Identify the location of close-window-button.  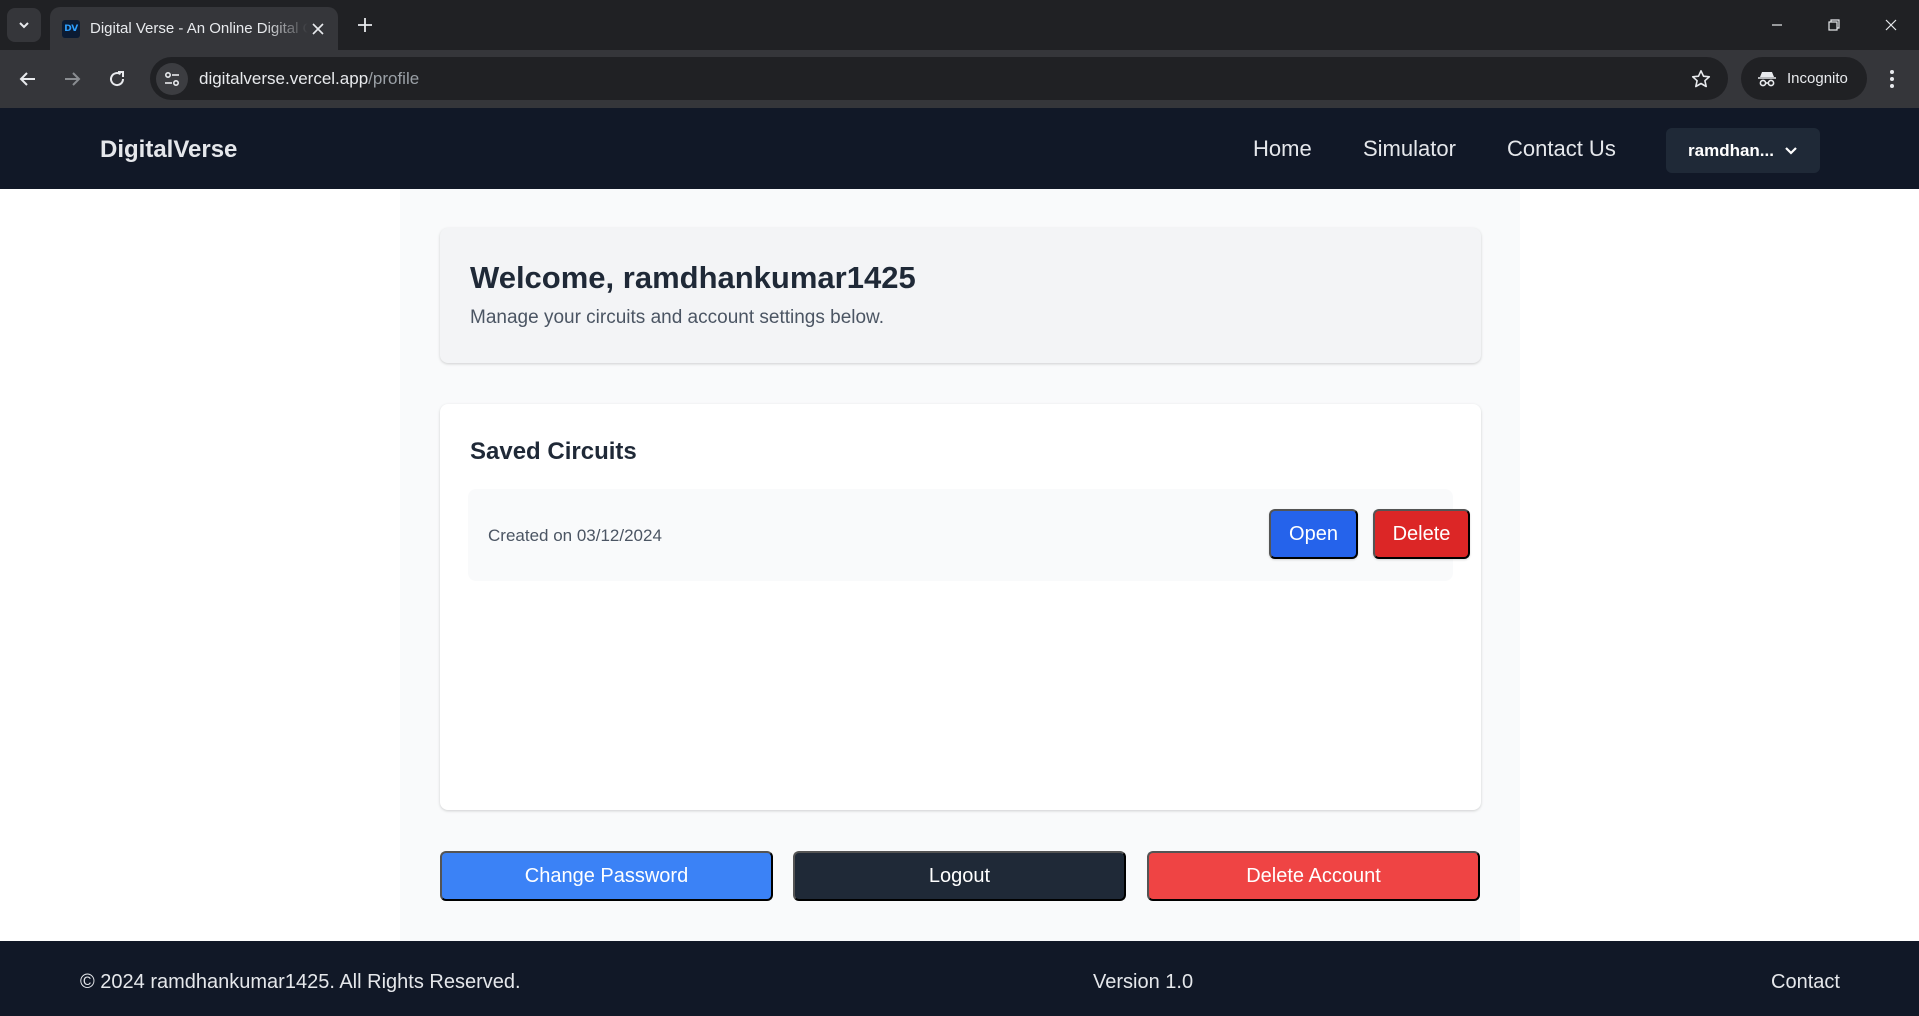
(1890, 25).